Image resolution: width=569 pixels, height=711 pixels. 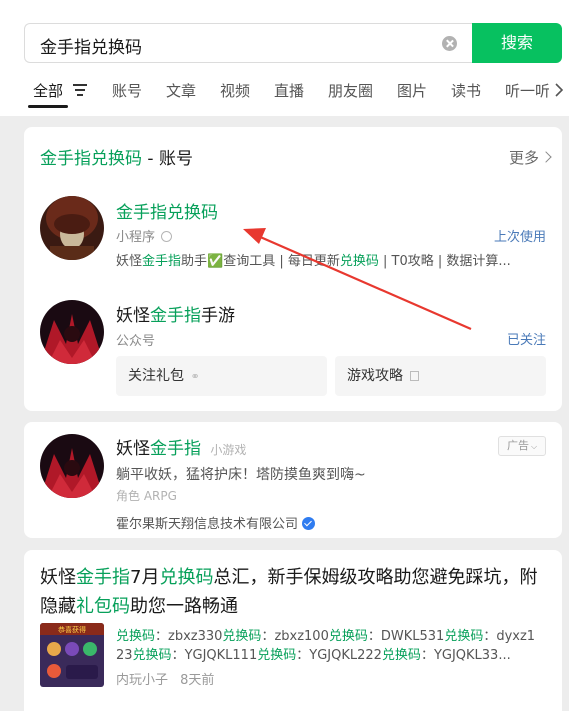 I want to click on filter-icon, so click(x=80, y=90).